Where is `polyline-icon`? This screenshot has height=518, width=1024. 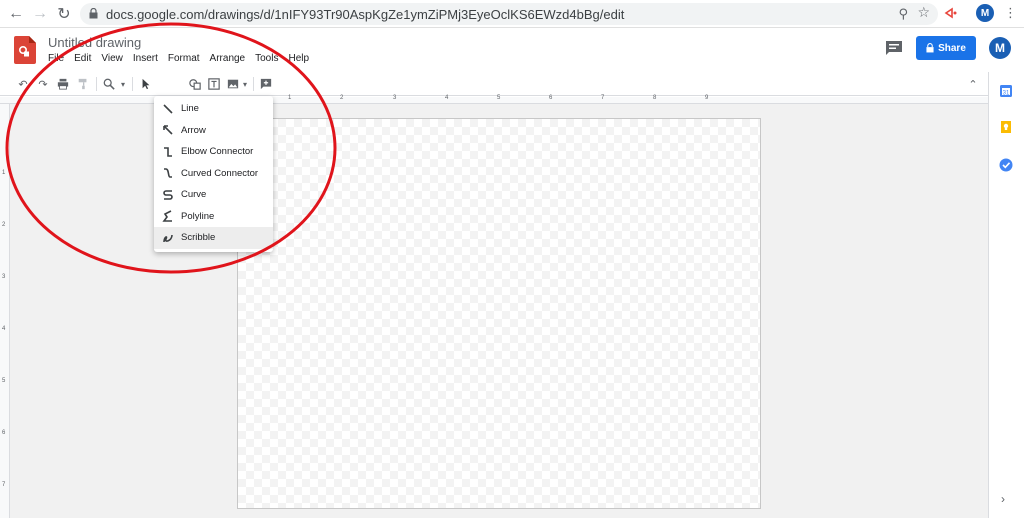 polyline-icon is located at coordinates (168, 216).